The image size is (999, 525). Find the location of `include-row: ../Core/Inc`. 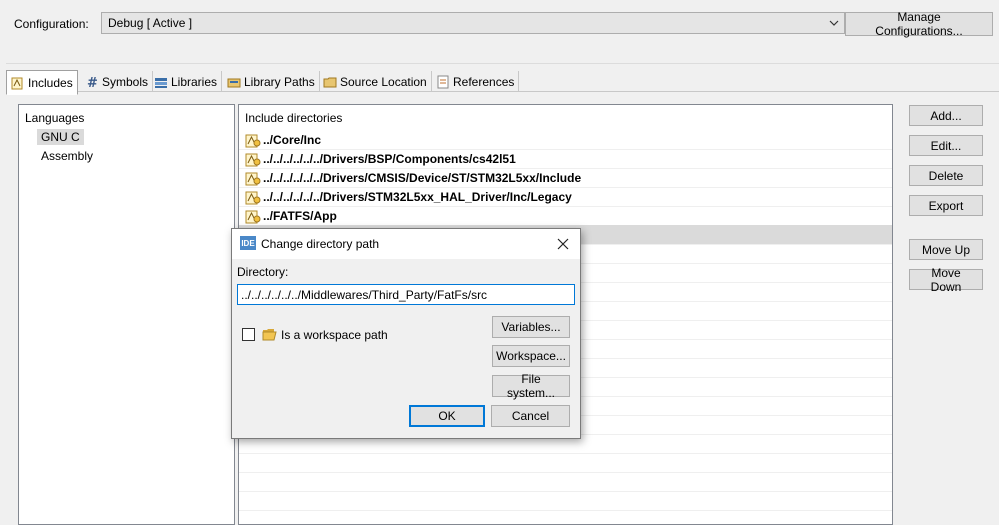

include-row: ../Core/Inc is located at coordinates (565, 140).